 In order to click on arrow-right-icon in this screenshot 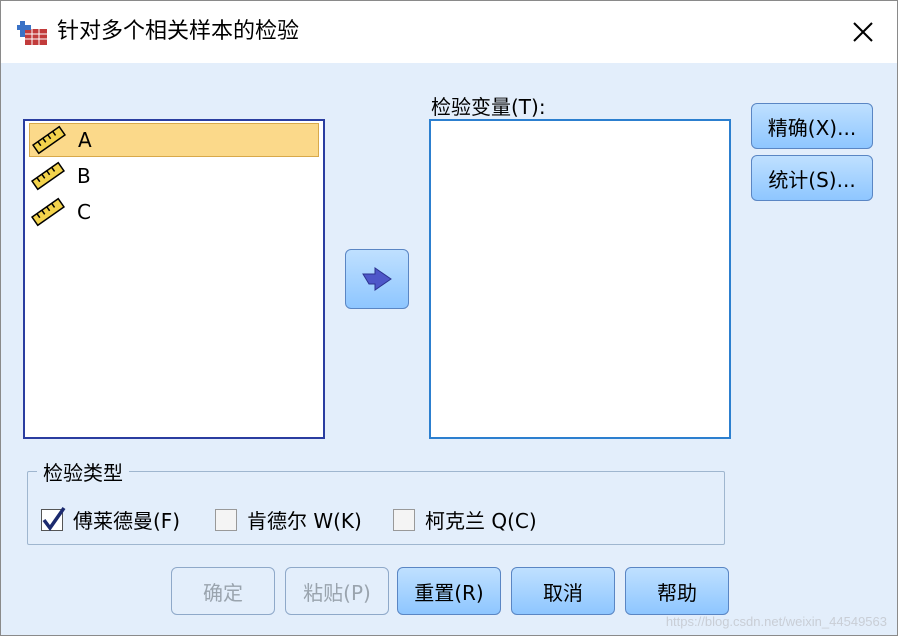, I will do `click(377, 279)`.